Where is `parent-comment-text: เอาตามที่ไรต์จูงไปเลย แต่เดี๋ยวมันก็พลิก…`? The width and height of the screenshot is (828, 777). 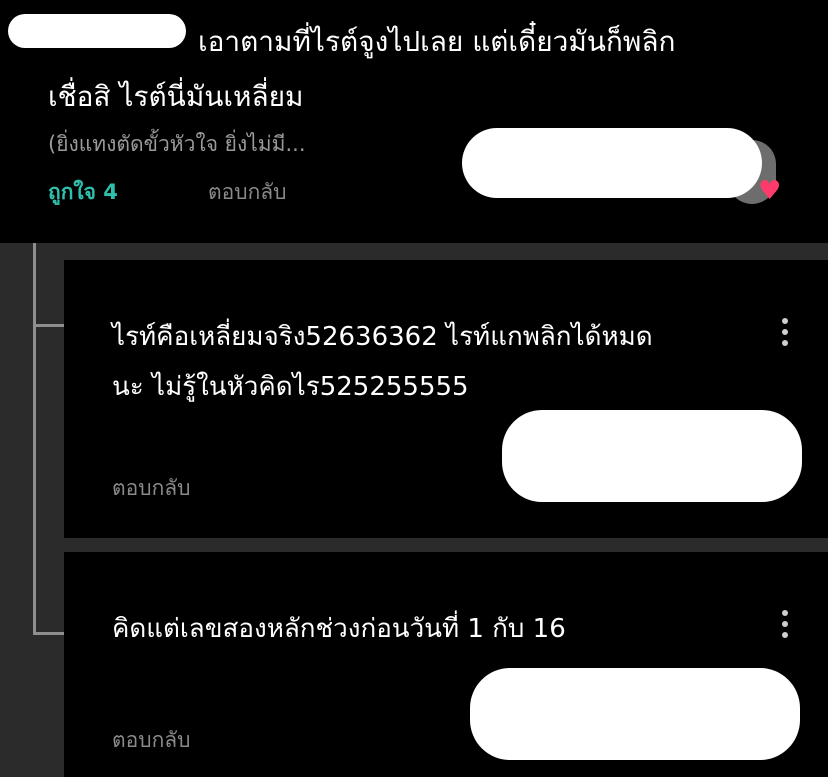 parent-comment-text: เอาตามที่ไรต์จูงไปเลย แต่เดี๋ยวมันก็พลิก… is located at coordinates (418, 69).